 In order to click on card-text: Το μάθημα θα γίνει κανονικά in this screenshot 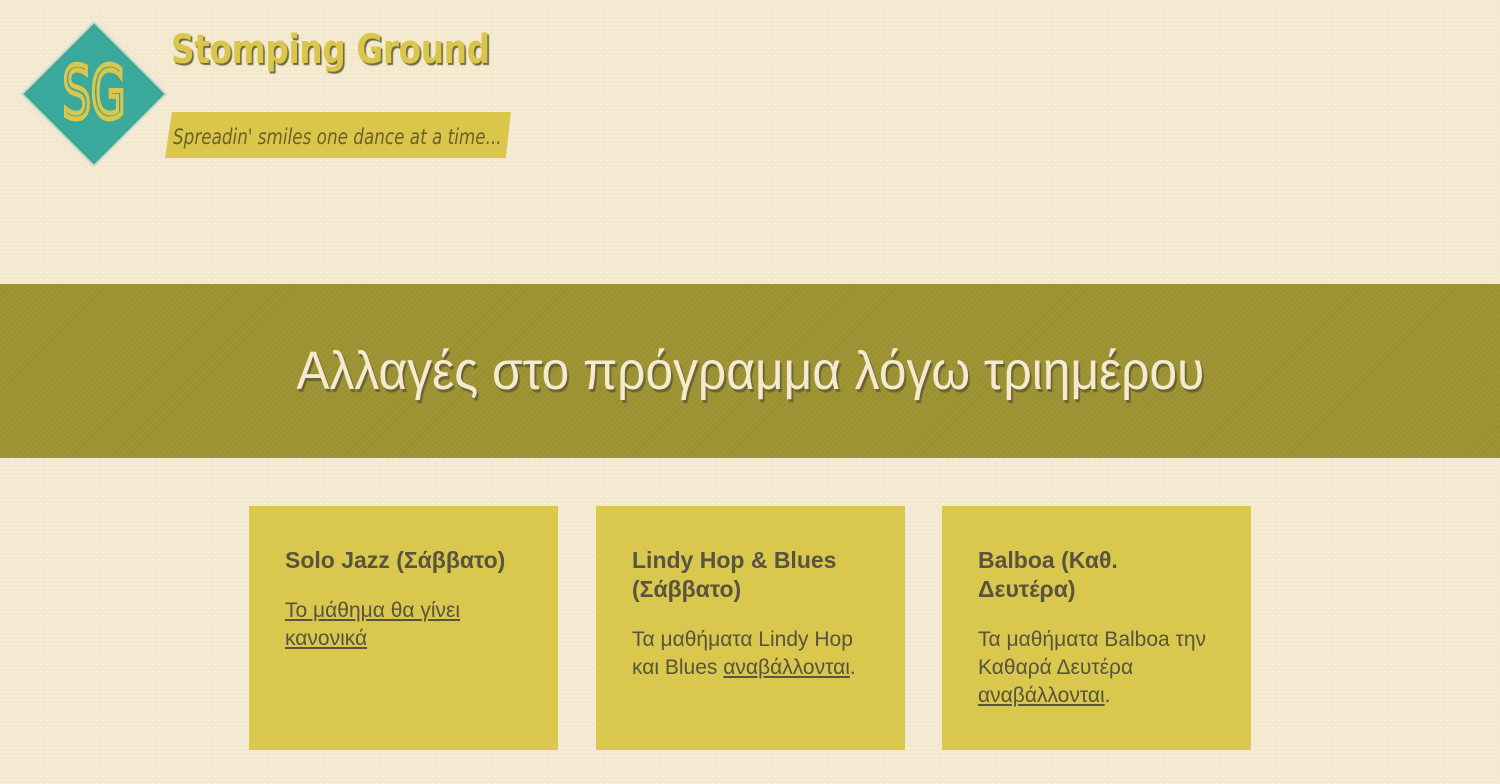, I will do `click(403, 625)`.